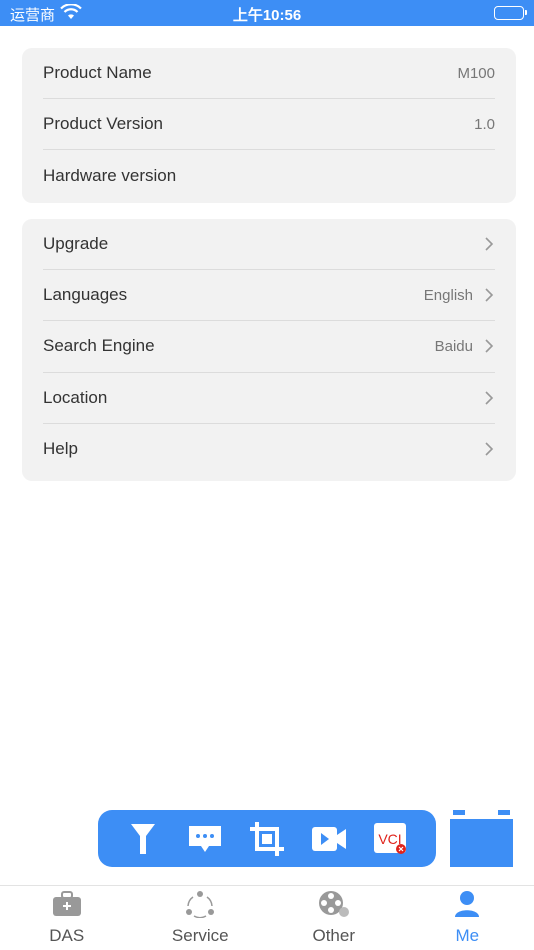 The height and width of the screenshot is (950, 534). I want to click on row-label: Hardware version, so click(110, 175).